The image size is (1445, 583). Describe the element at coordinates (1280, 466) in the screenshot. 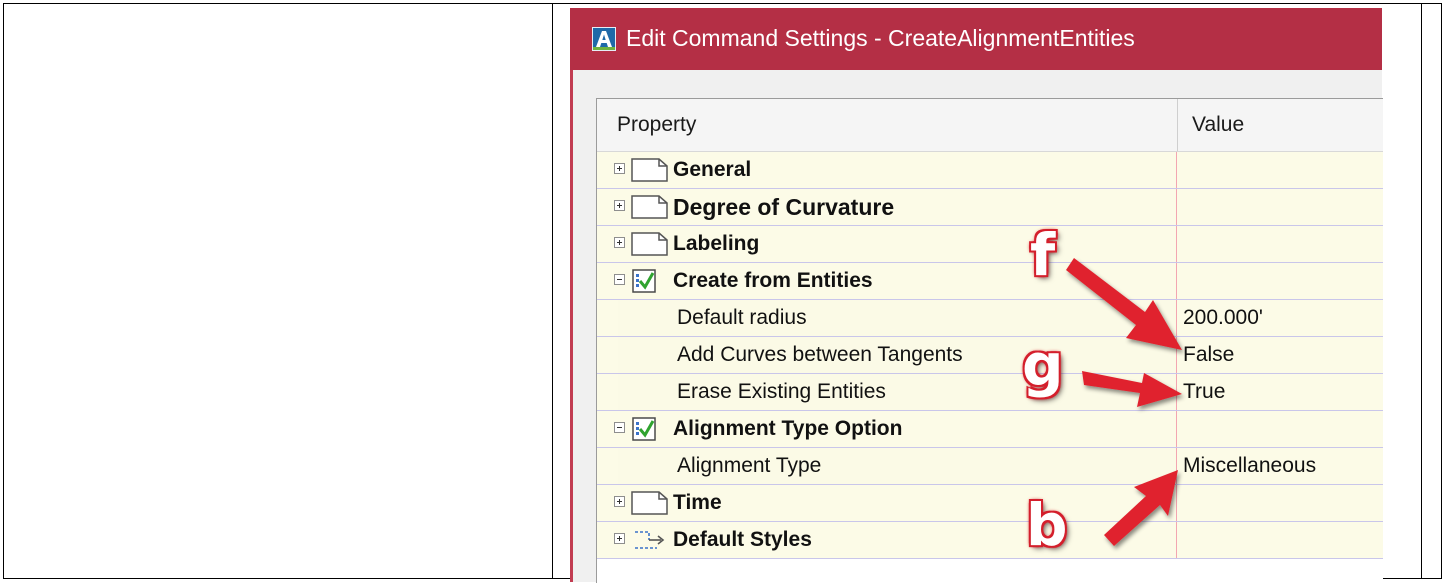

I see `property-value: Miscellaneous` at that location.